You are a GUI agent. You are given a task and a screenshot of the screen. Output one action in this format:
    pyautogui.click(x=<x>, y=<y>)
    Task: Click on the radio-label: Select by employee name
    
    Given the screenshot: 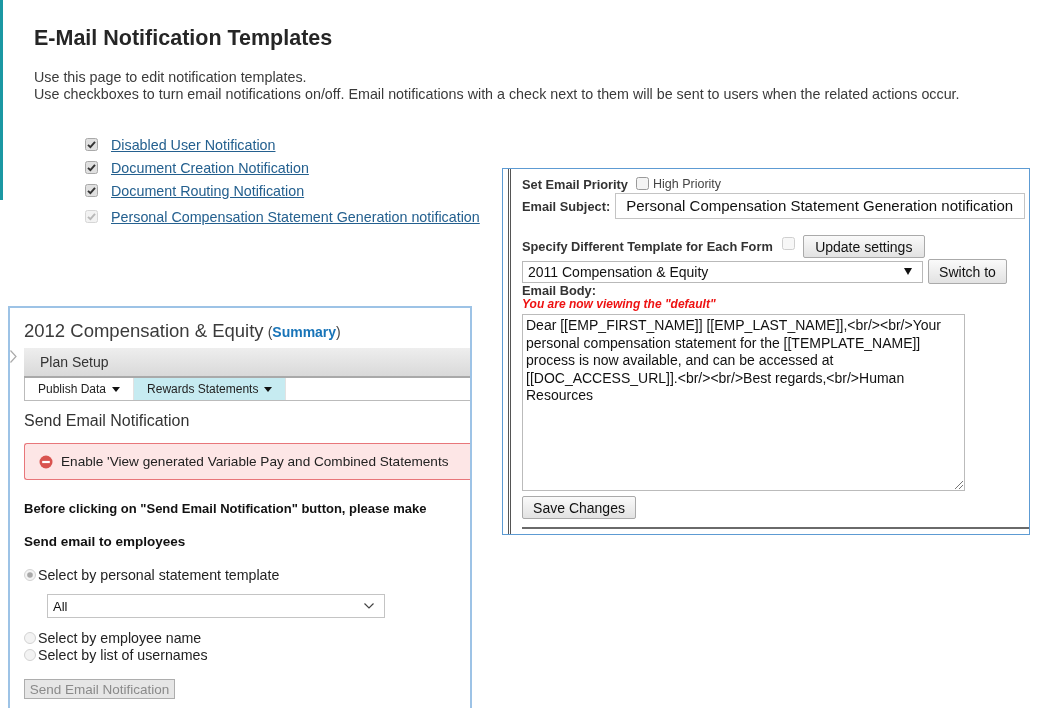 What is the action you would take?
    pyautogui.click(x=120, y=637)
    